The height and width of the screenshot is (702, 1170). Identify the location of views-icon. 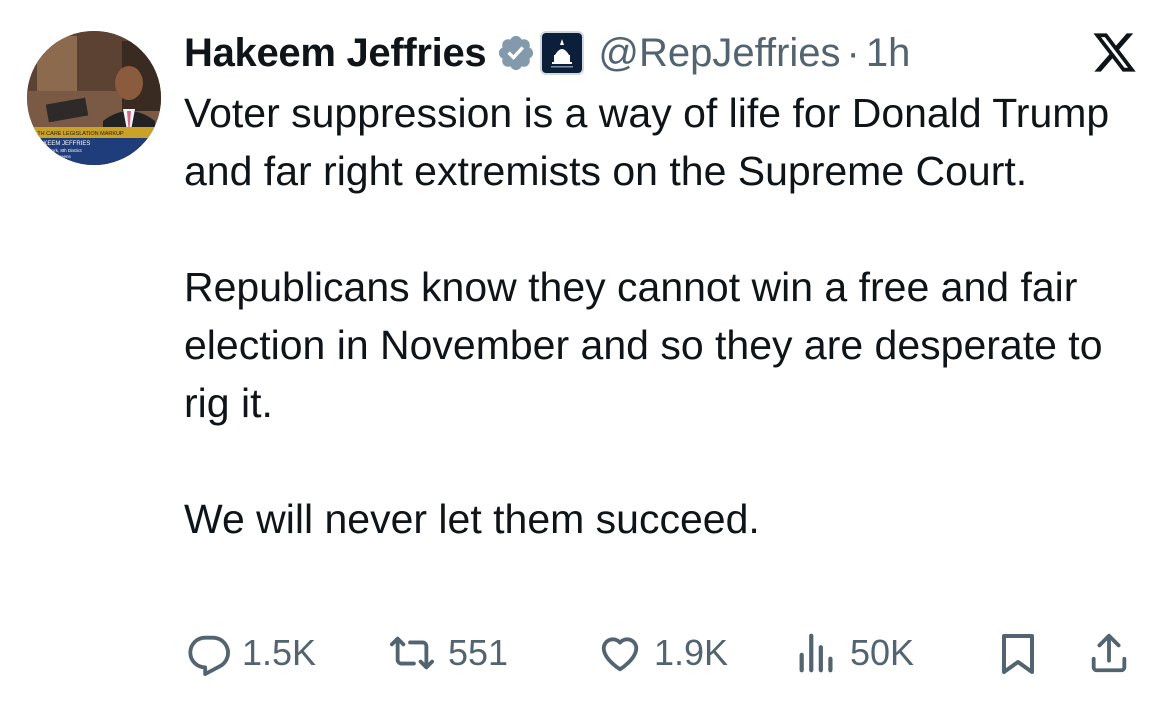
(817, 653).